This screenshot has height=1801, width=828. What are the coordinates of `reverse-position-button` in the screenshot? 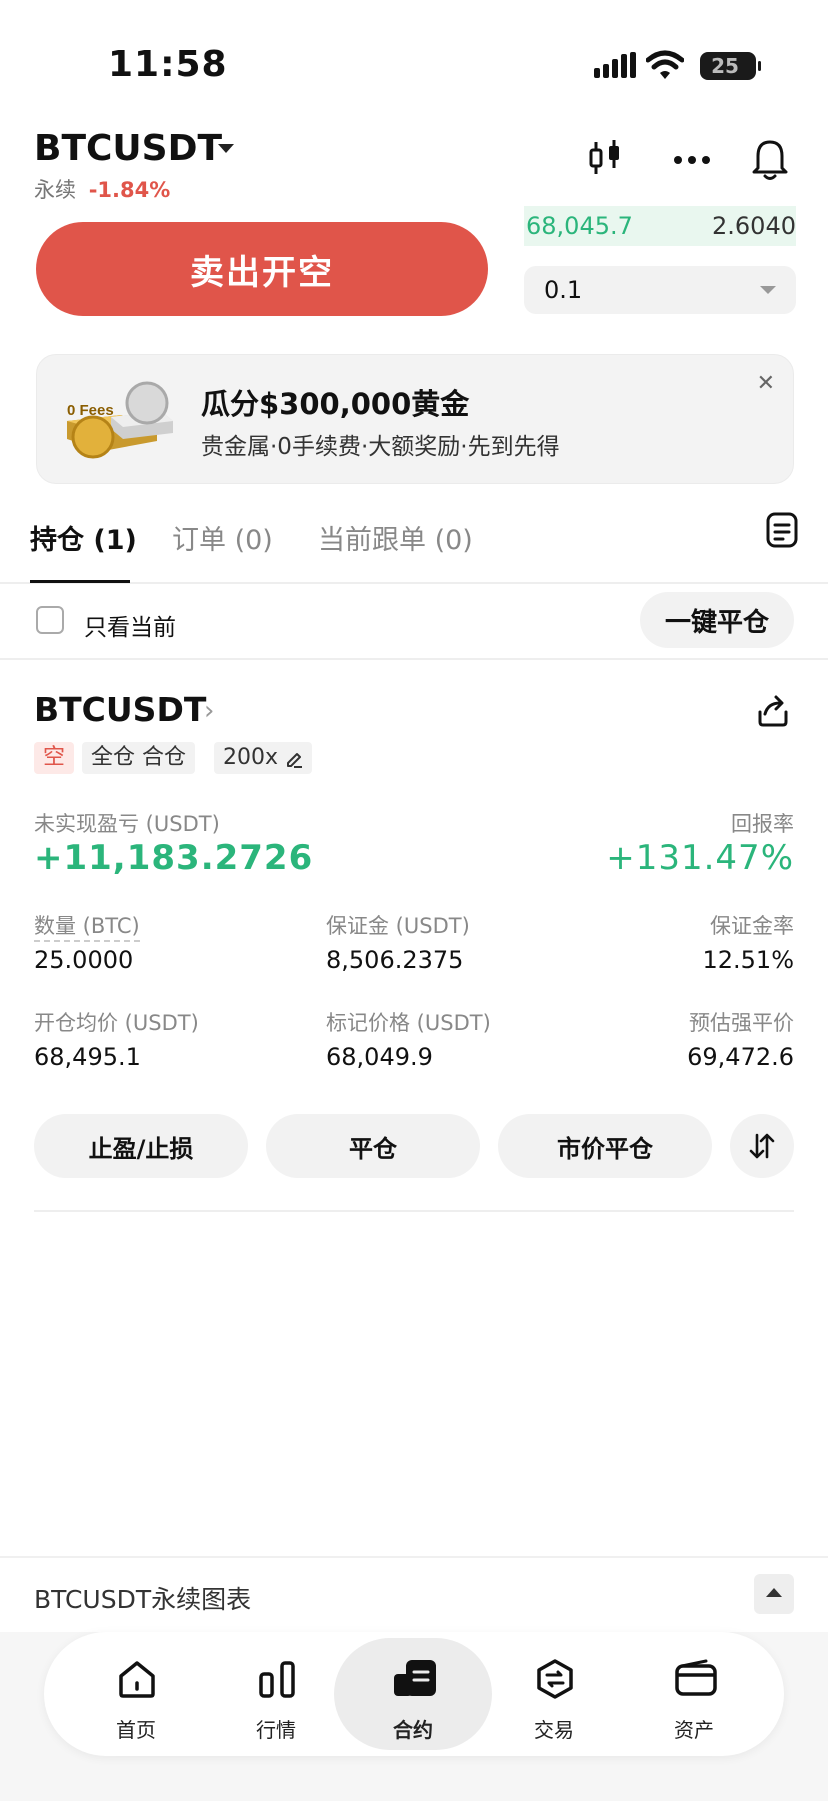 It's located at (762, 1146).